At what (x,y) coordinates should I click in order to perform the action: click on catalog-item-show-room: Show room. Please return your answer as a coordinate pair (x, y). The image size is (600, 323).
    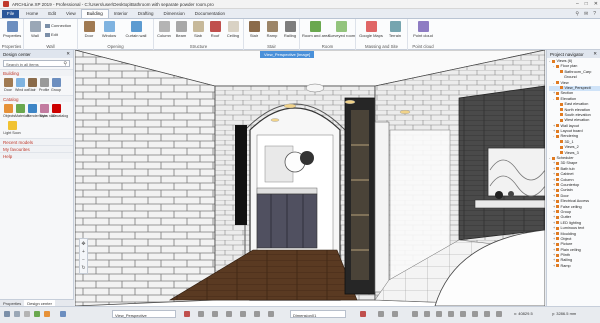
    Looking at the image, I should click on (48, 111).